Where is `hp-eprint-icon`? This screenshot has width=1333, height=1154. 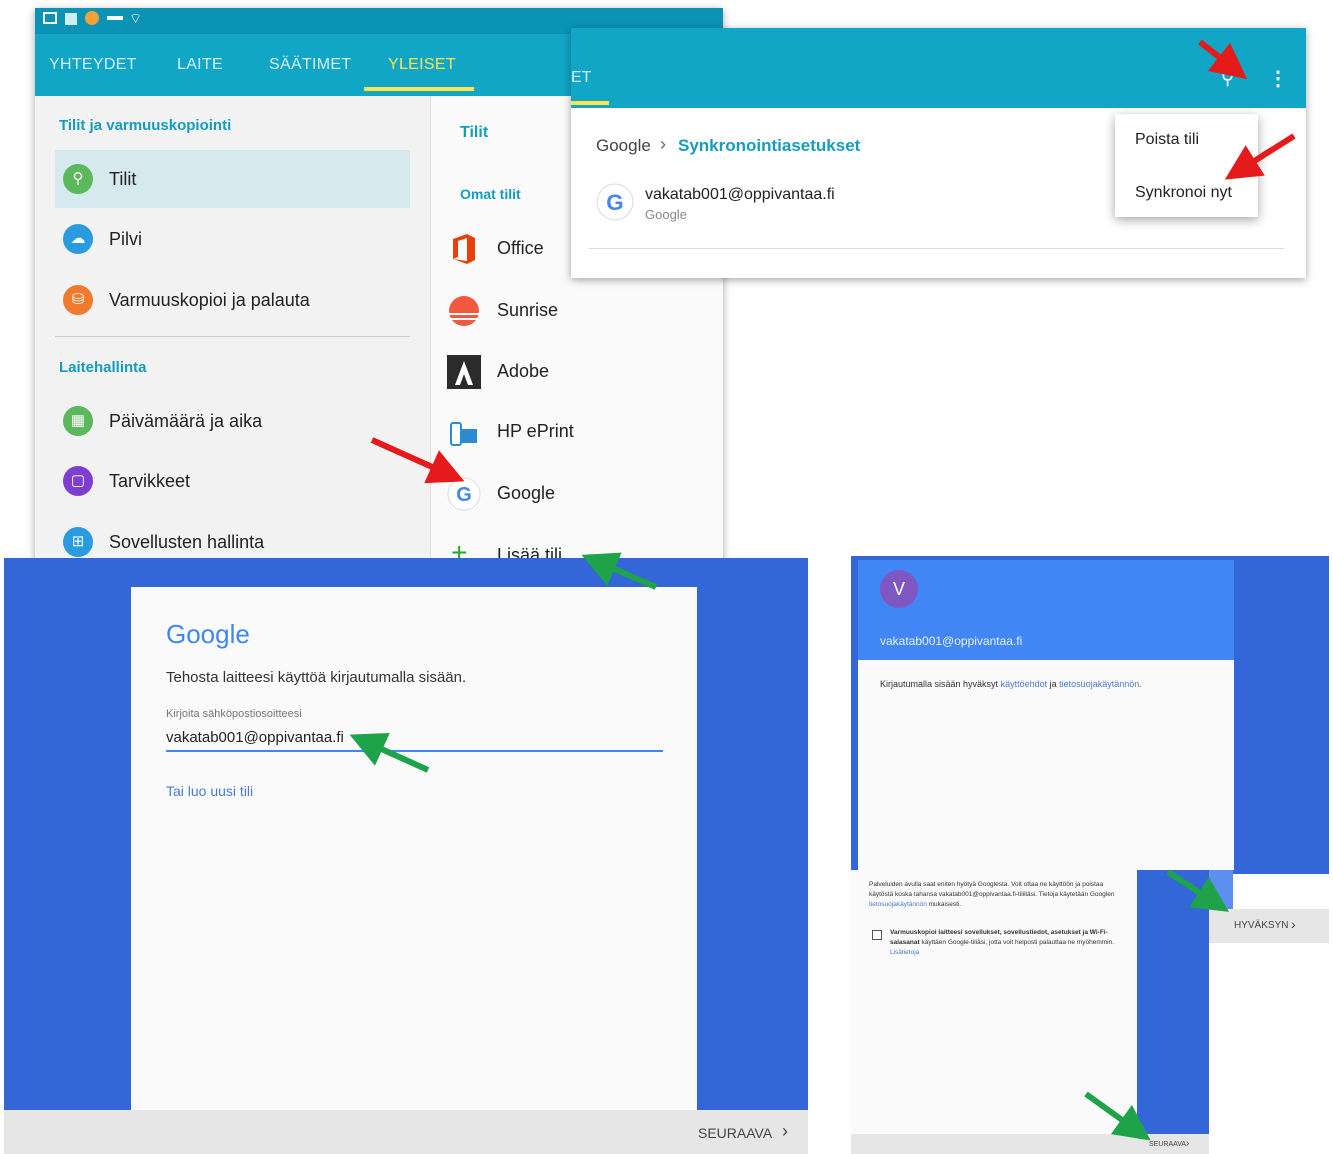 hp-eprint-icon is located at coordinates (463, 434).